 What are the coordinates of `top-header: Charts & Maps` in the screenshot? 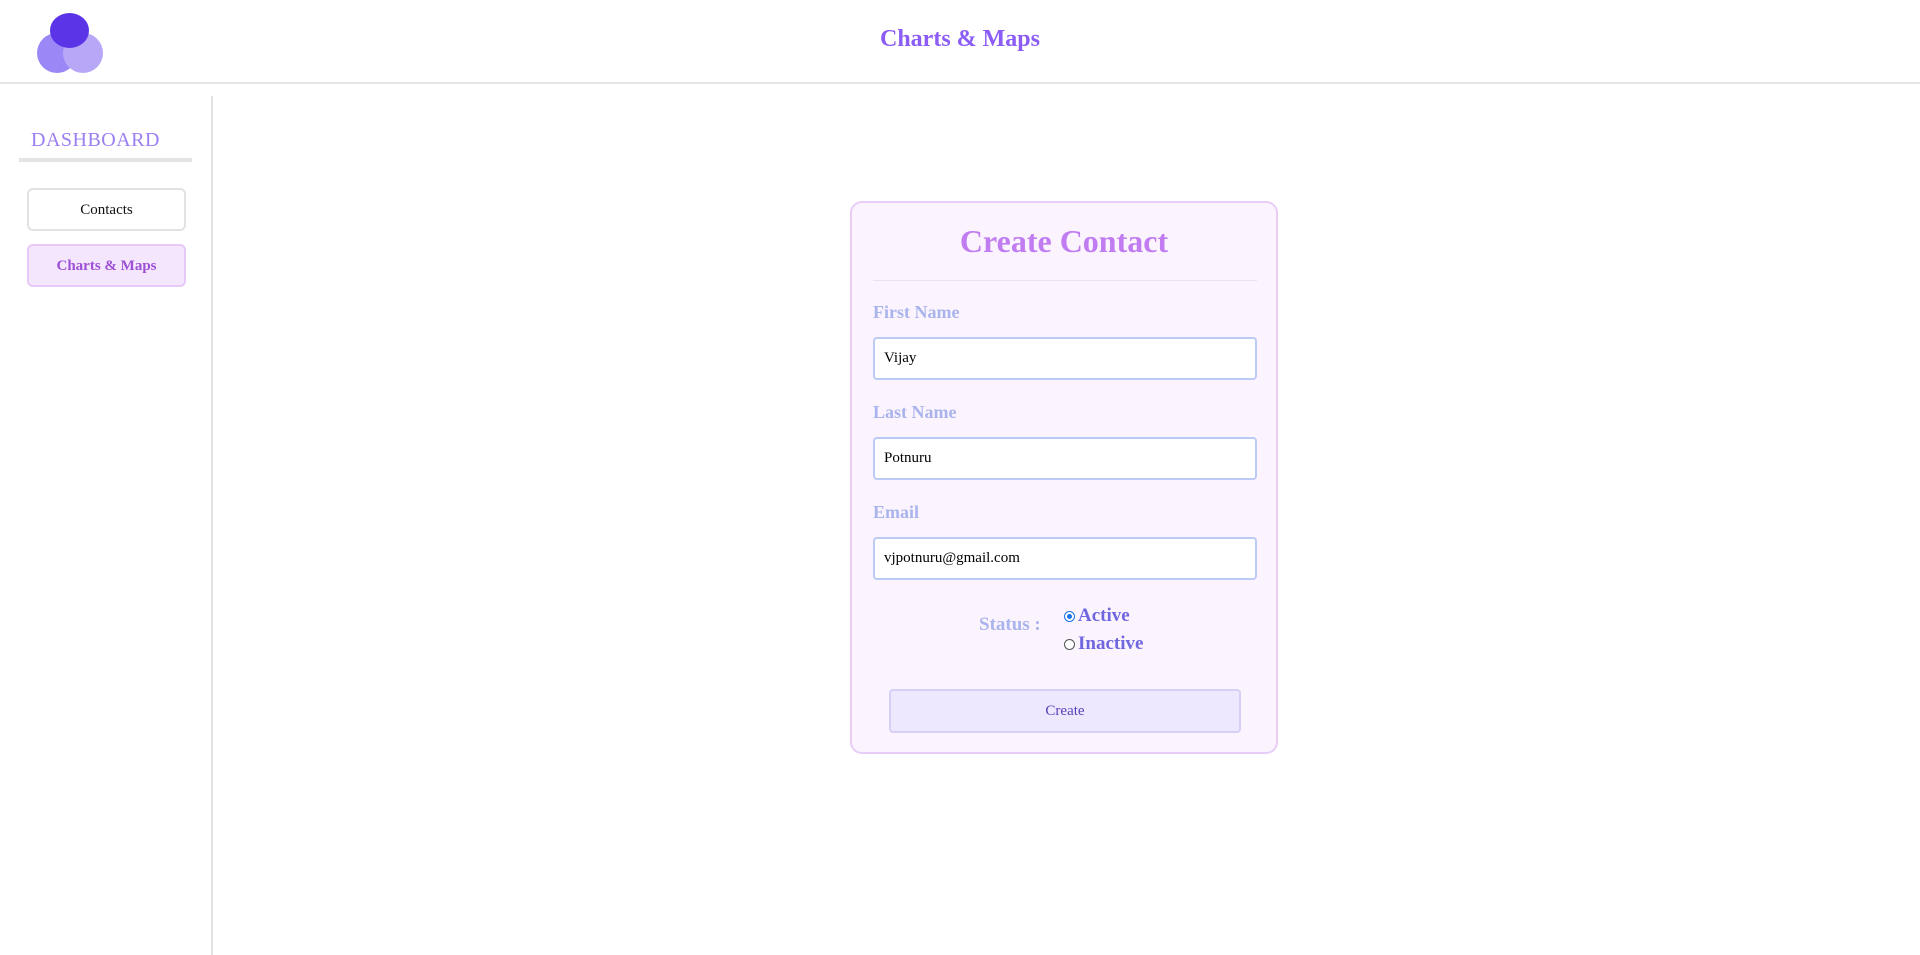 It's located at (960, 42).